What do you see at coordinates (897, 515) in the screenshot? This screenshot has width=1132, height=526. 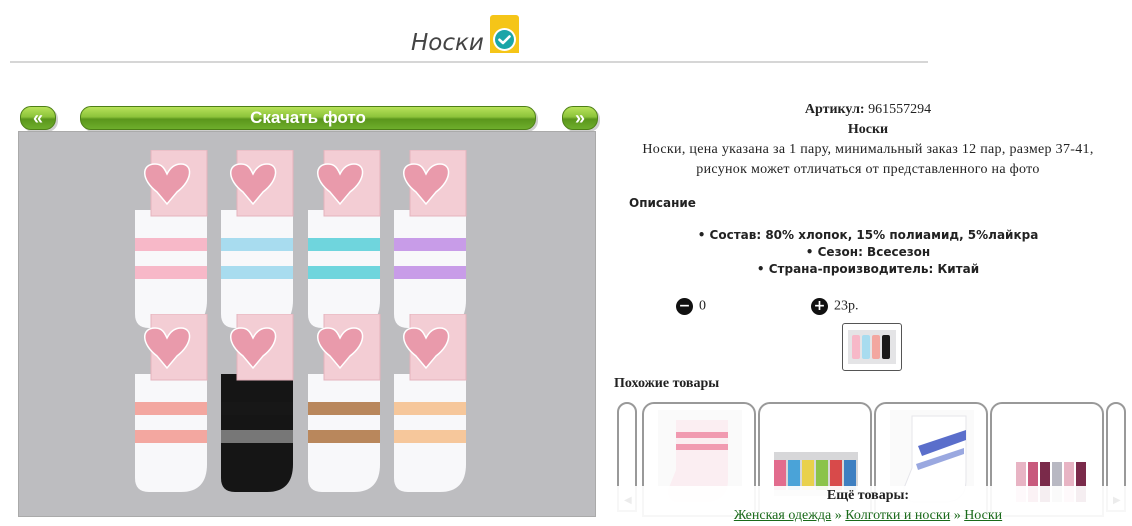 I see `breadcrumb-link: Колготки и носки` at bounding box center [897, 515].